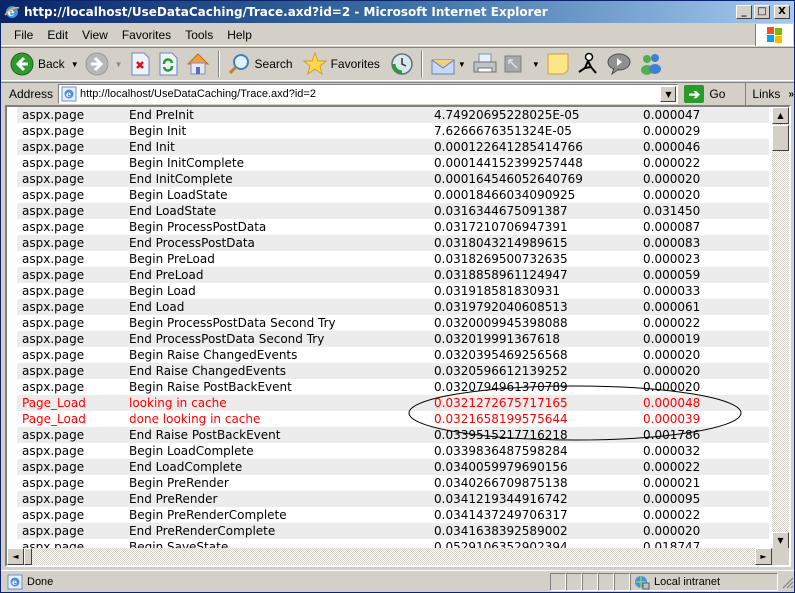 The image size is (795, 593). What do you see at coordinates (501, 419) in the screenshot?
I see `trace-from-first: 0.0321658199575644` at bounding box center [501, 419].